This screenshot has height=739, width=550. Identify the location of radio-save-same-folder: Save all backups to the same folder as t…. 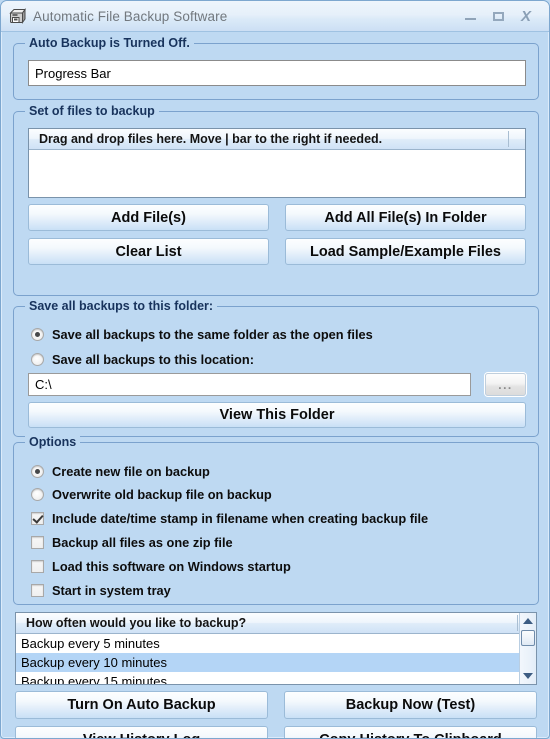
(202, 334).